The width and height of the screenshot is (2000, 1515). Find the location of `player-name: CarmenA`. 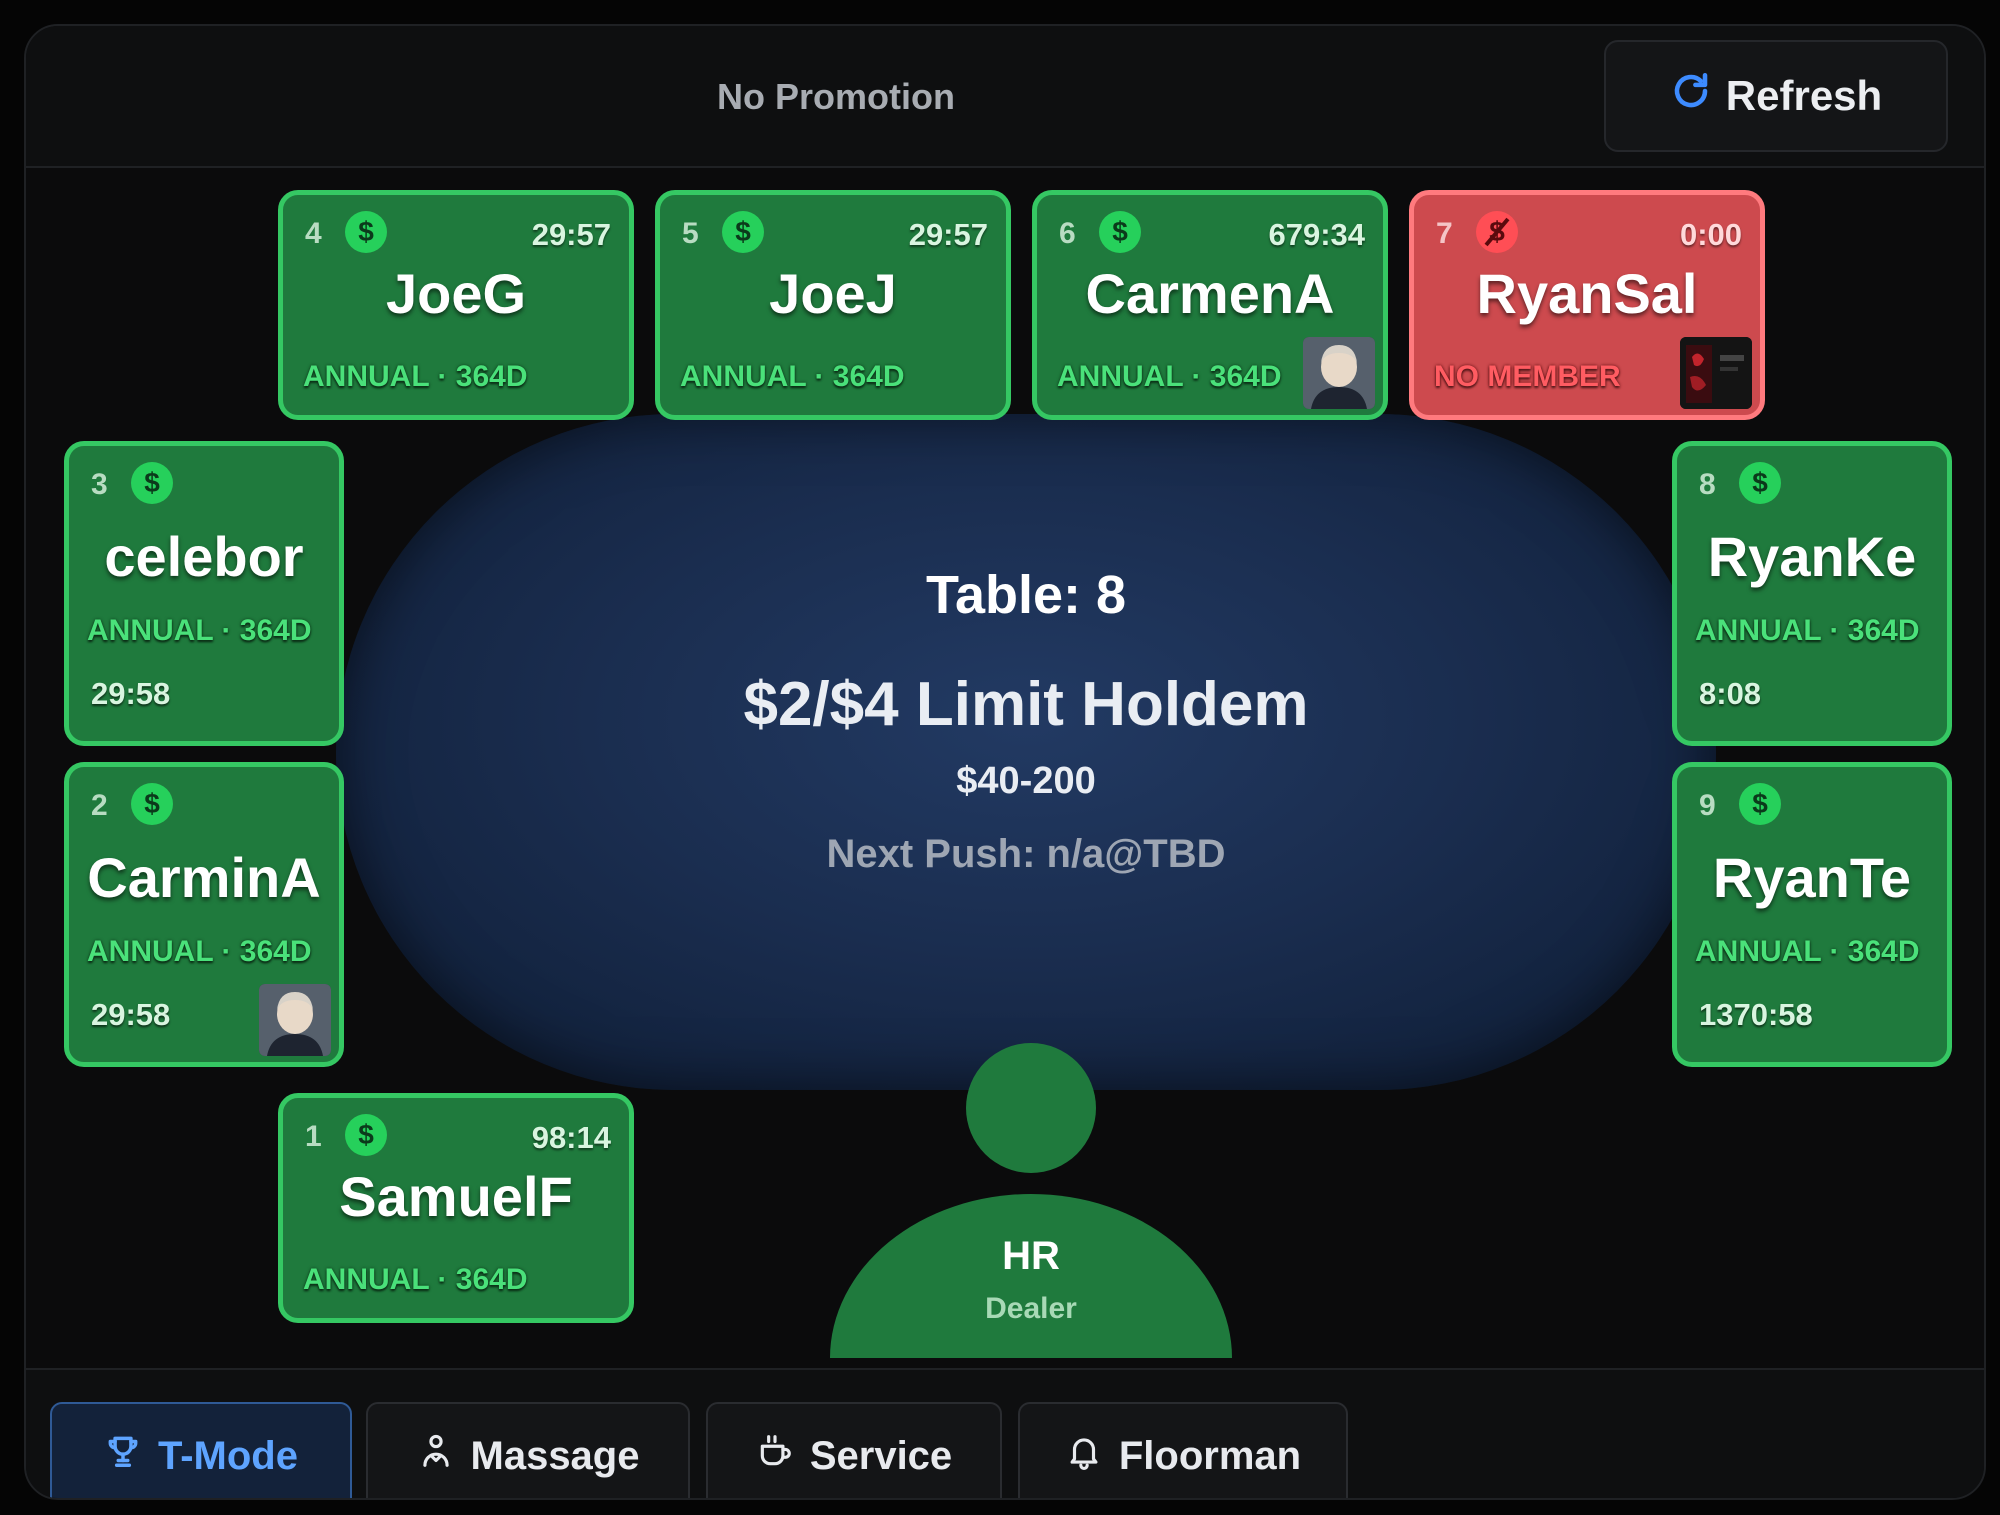

player-name: CarmenA is located at coordinates (1210, 293).